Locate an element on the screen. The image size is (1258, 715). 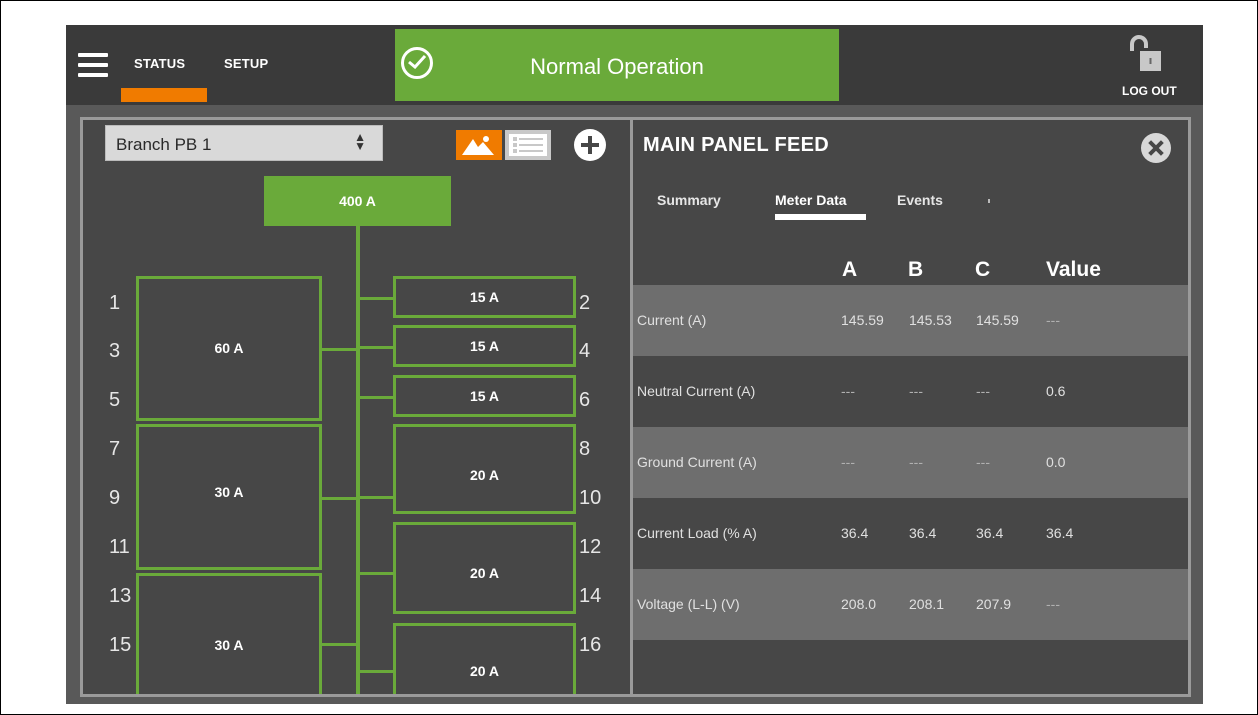
cell-b: 145.53 is located at coordinates (930, 320).